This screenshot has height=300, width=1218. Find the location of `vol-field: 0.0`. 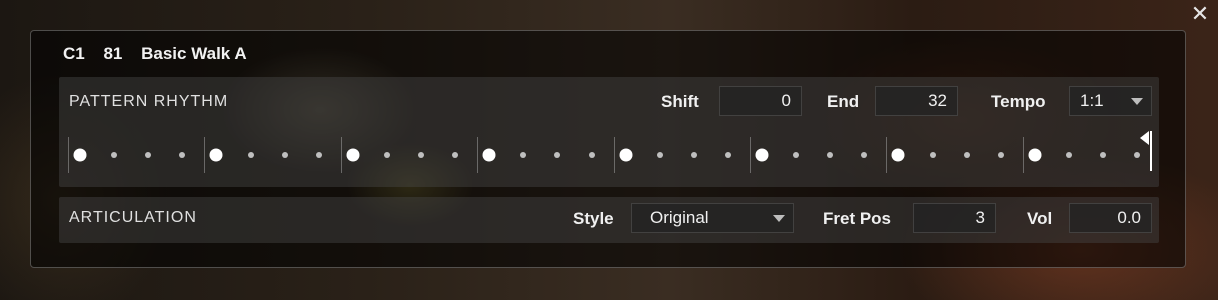

vol-field: 0.0 is located at coordinates (1110, 218).